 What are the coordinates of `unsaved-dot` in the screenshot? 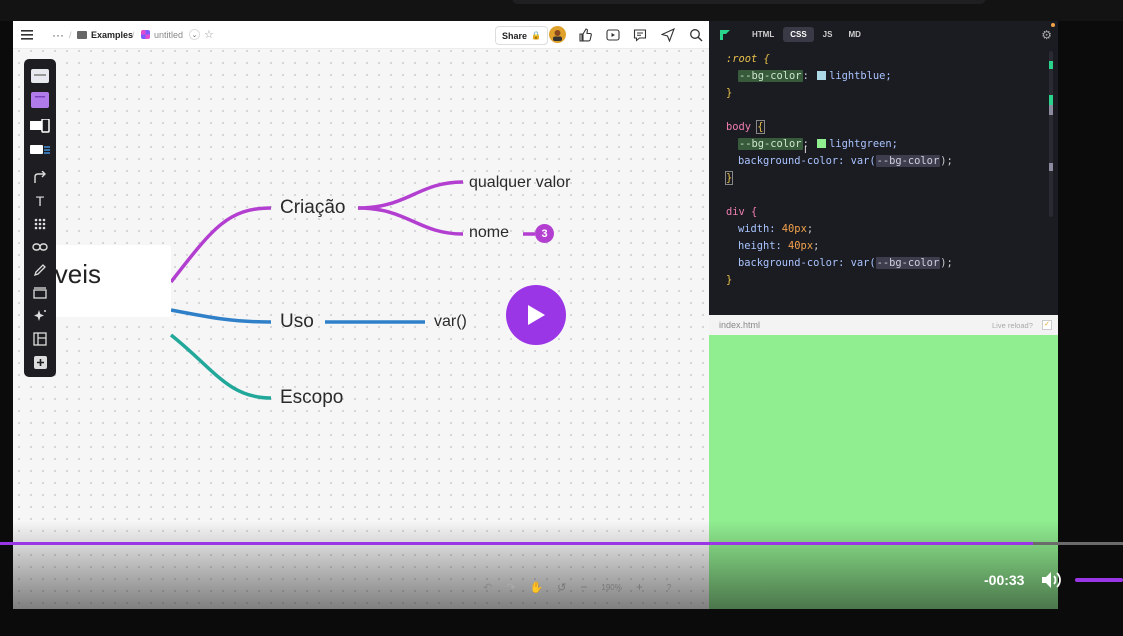 It's located at (1053, 25).